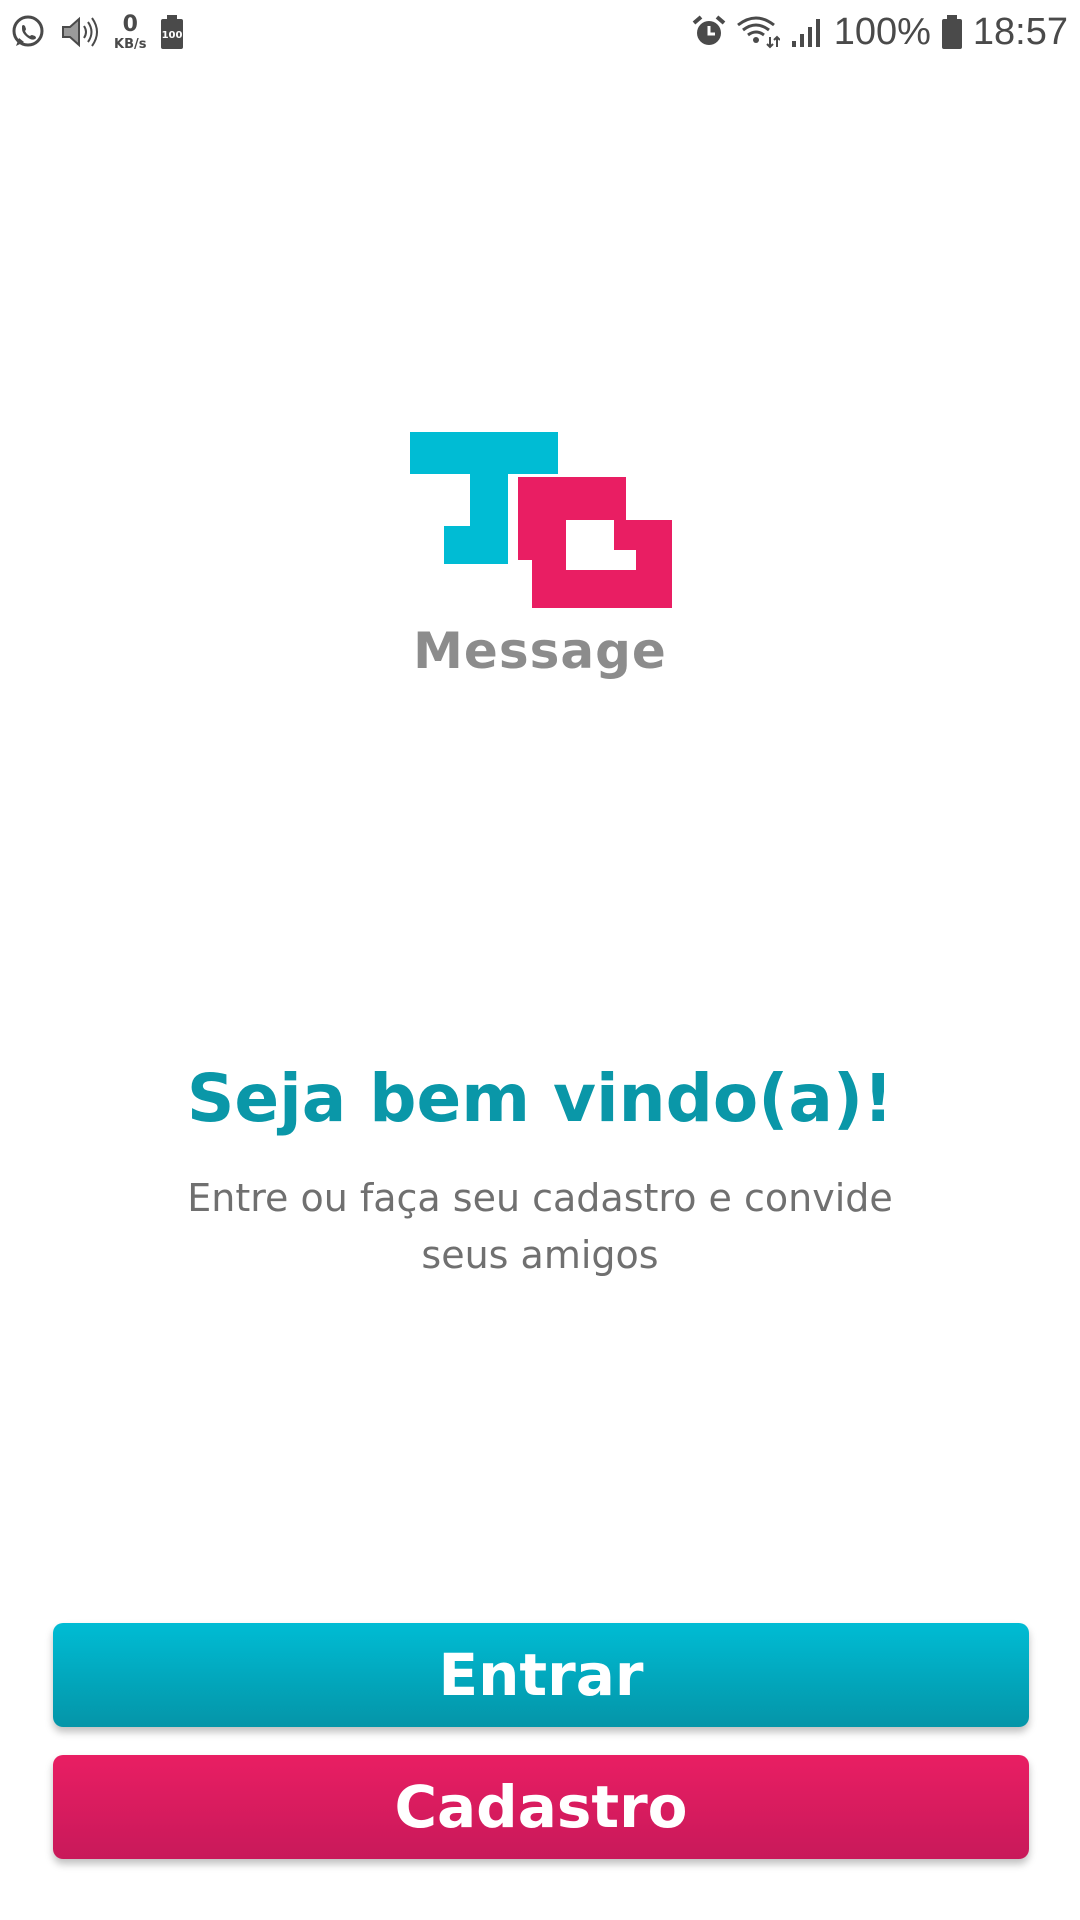  What do you see at coordinates (541, 1675) in the screenshot?
I see `enter-button: Entrar` at bounding box center [541, 1675].